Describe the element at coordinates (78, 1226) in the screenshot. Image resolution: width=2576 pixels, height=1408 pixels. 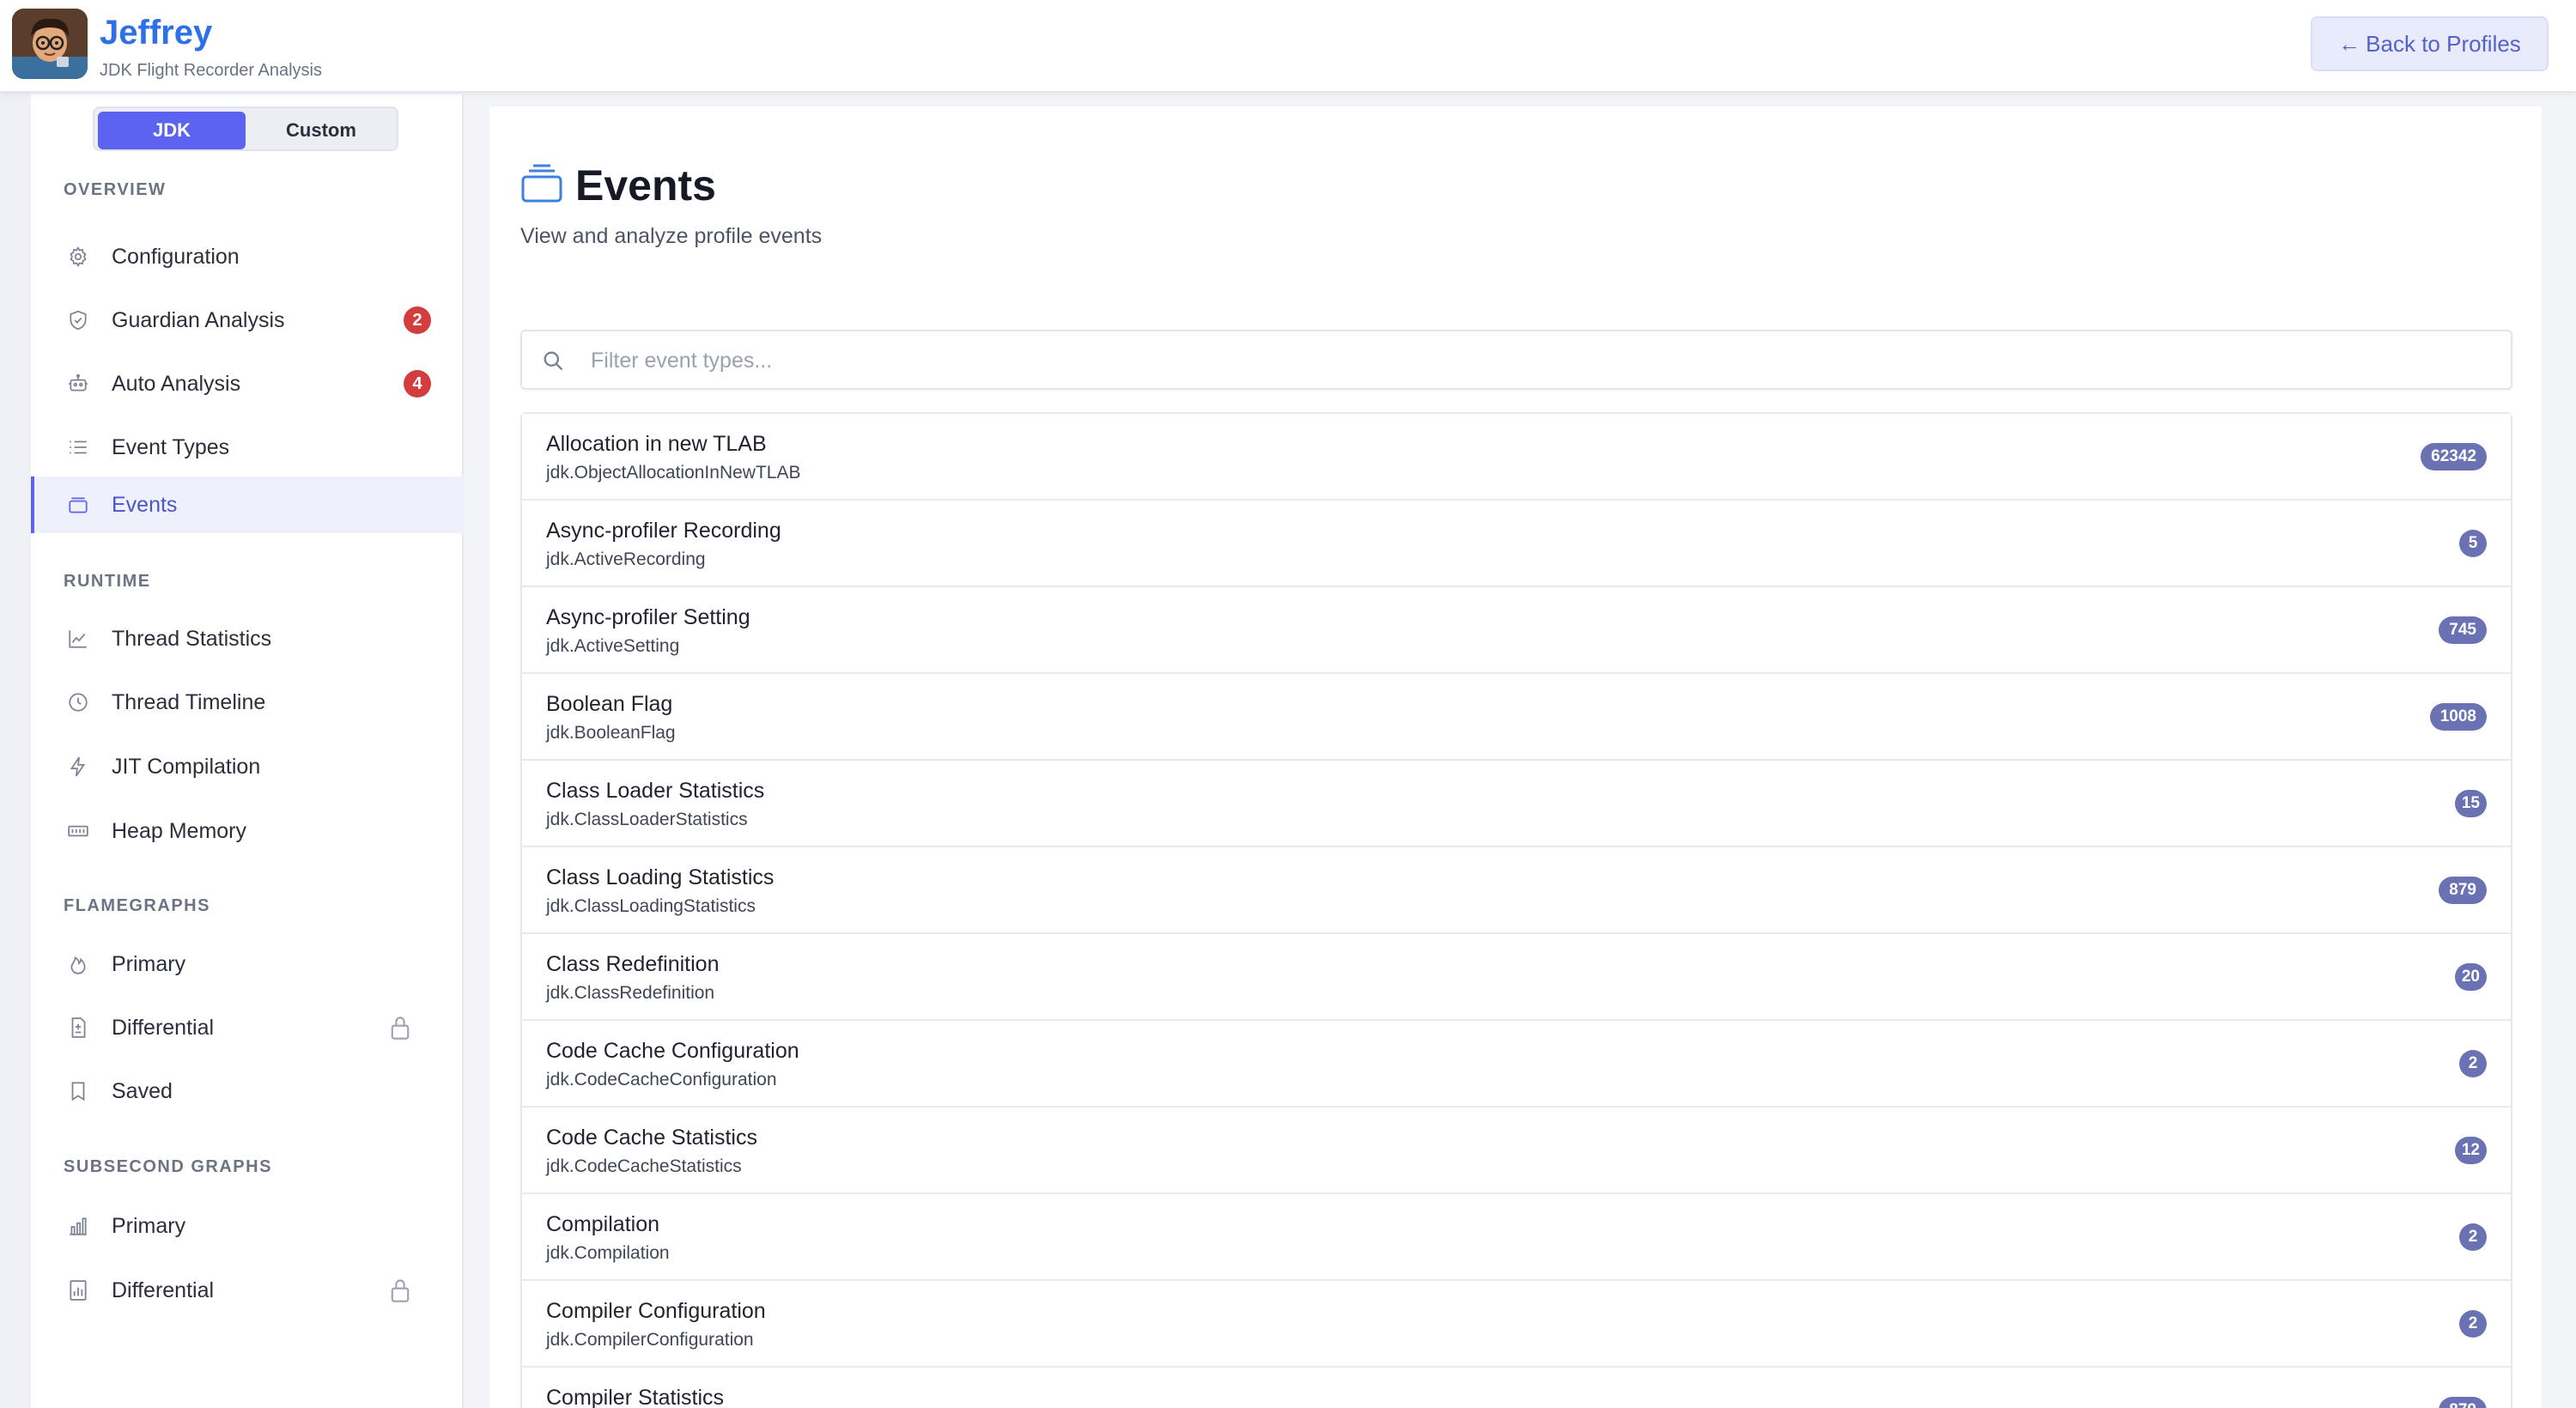
I see `bar-chart-icon` at that location.